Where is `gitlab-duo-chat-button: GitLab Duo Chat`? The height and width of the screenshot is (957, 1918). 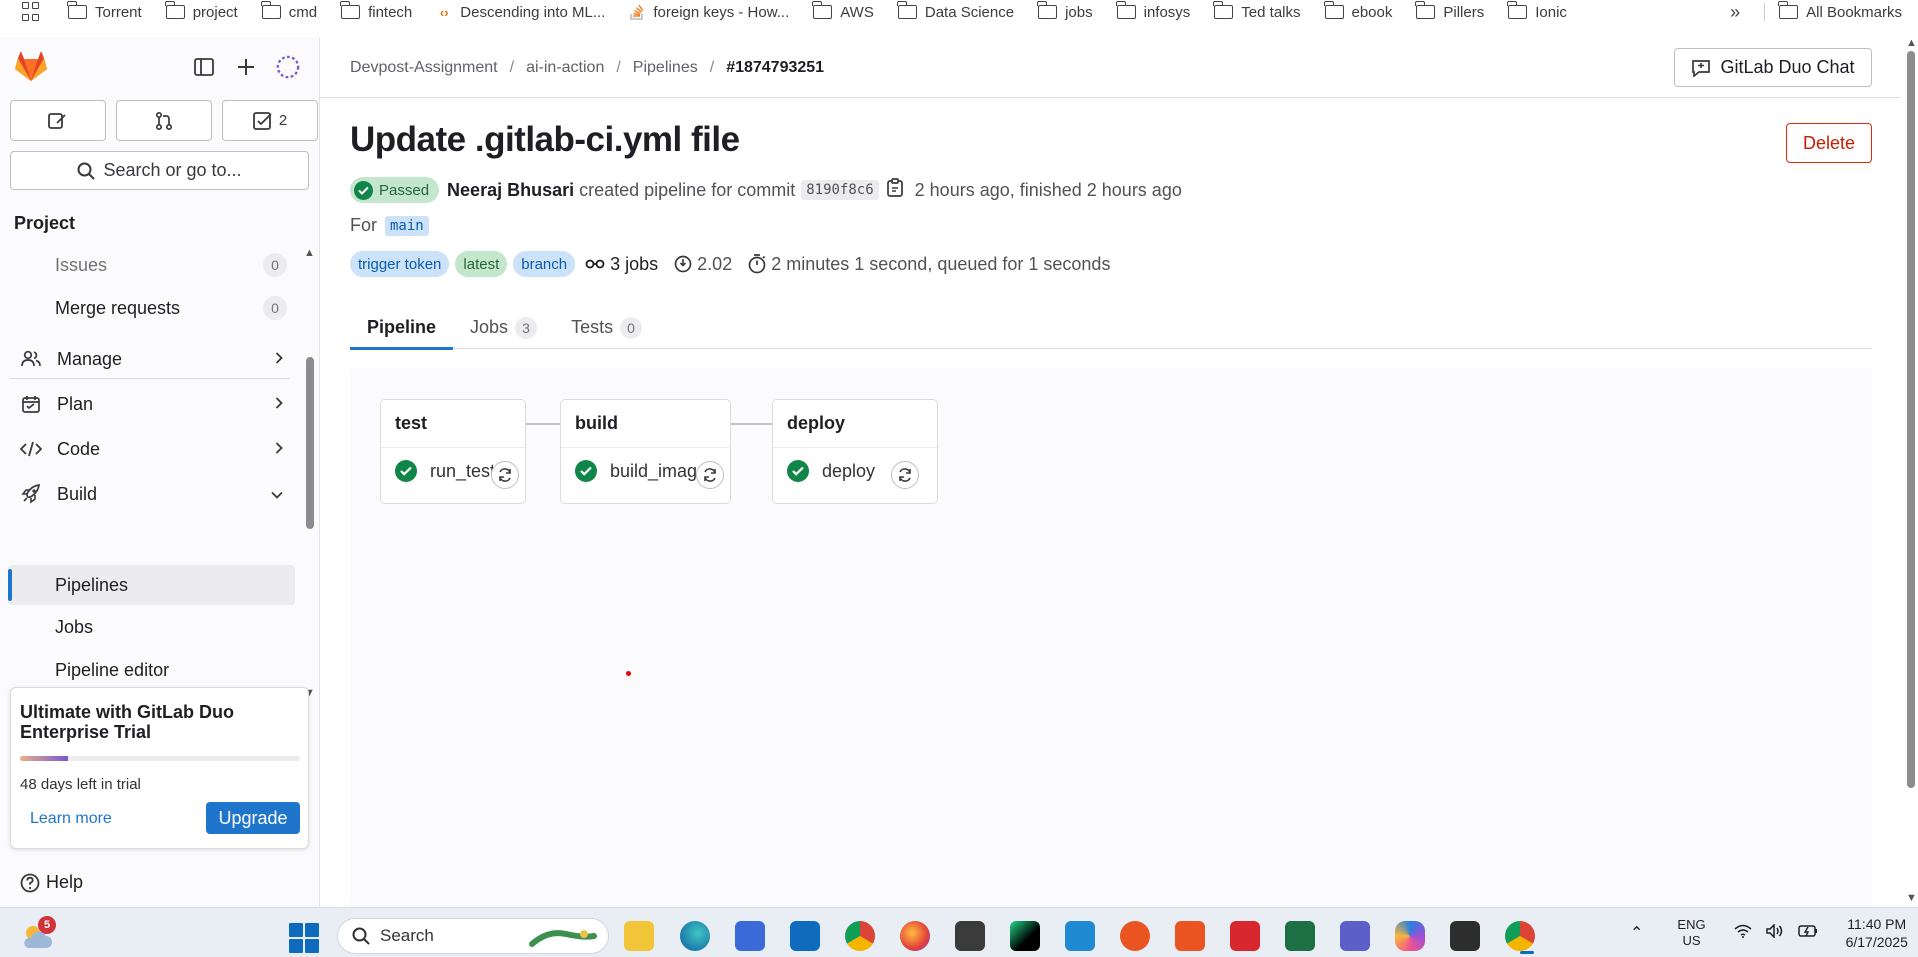
gitlab-duo-chat-button: GitLab Duo Chat is located at coordinates (1773, 67).